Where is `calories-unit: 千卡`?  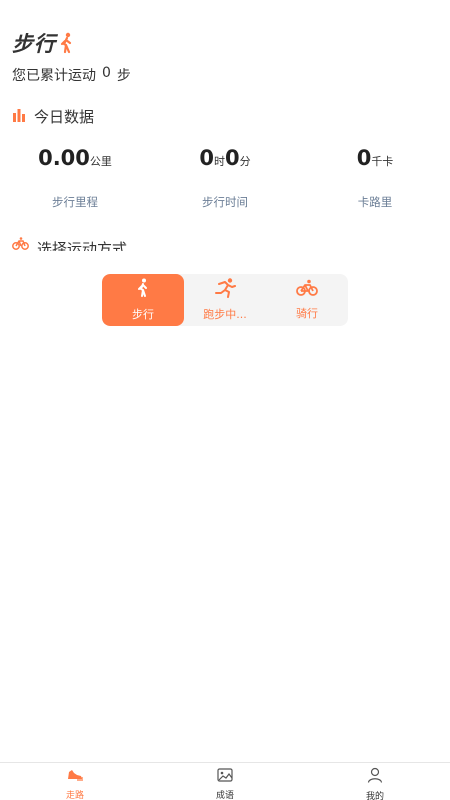
calories-unit: 千卡 is located at coordinates (382, 161).